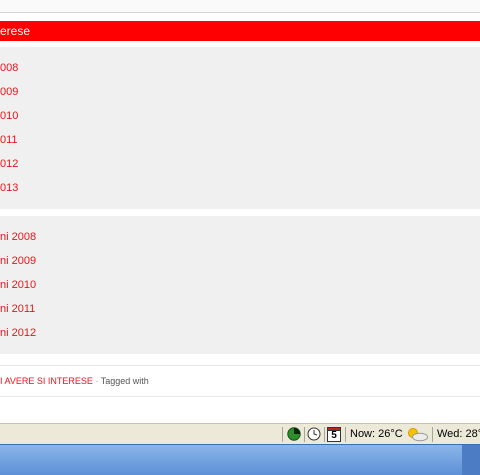 The height and width of the screenshot is (475, 480). Describe the element at coordinates (9, 68) in the screenshot. I see `archive-link: 008` at that location.